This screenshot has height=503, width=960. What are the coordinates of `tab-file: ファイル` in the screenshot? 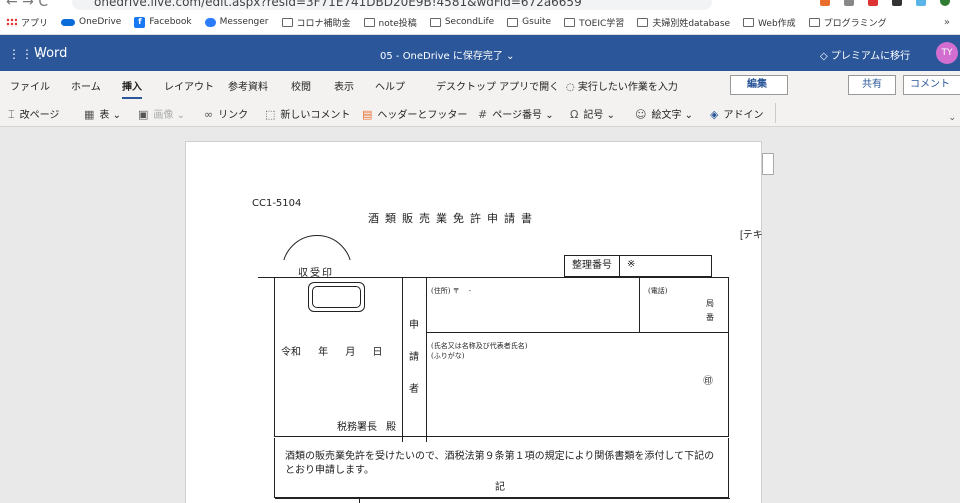 It's located at (30, 85).